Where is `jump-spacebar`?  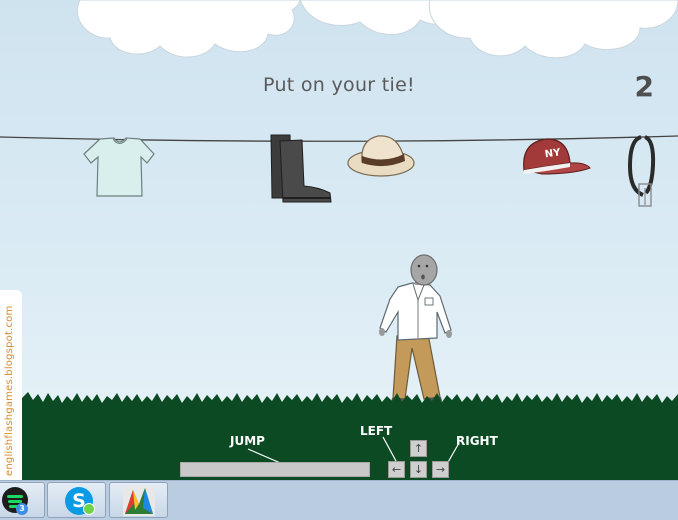 jump-spacebar is located at coordinates (275, 469).